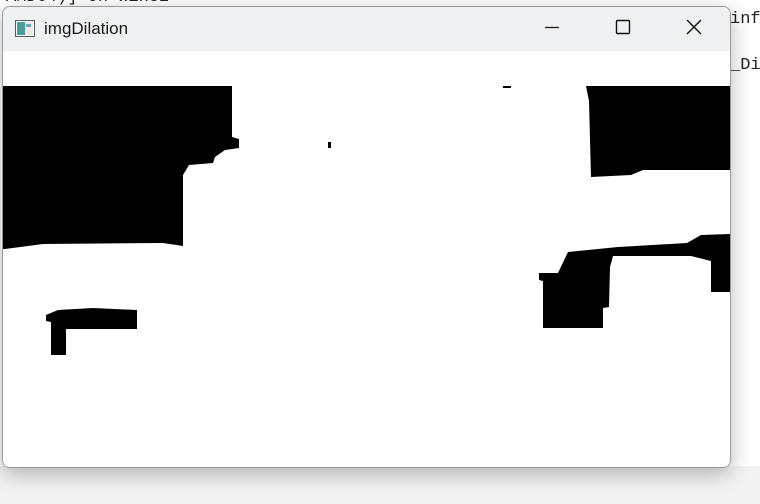 The width and height of the screenshot is (760, 504). I want to click on minimize-button, so click(552, 29).